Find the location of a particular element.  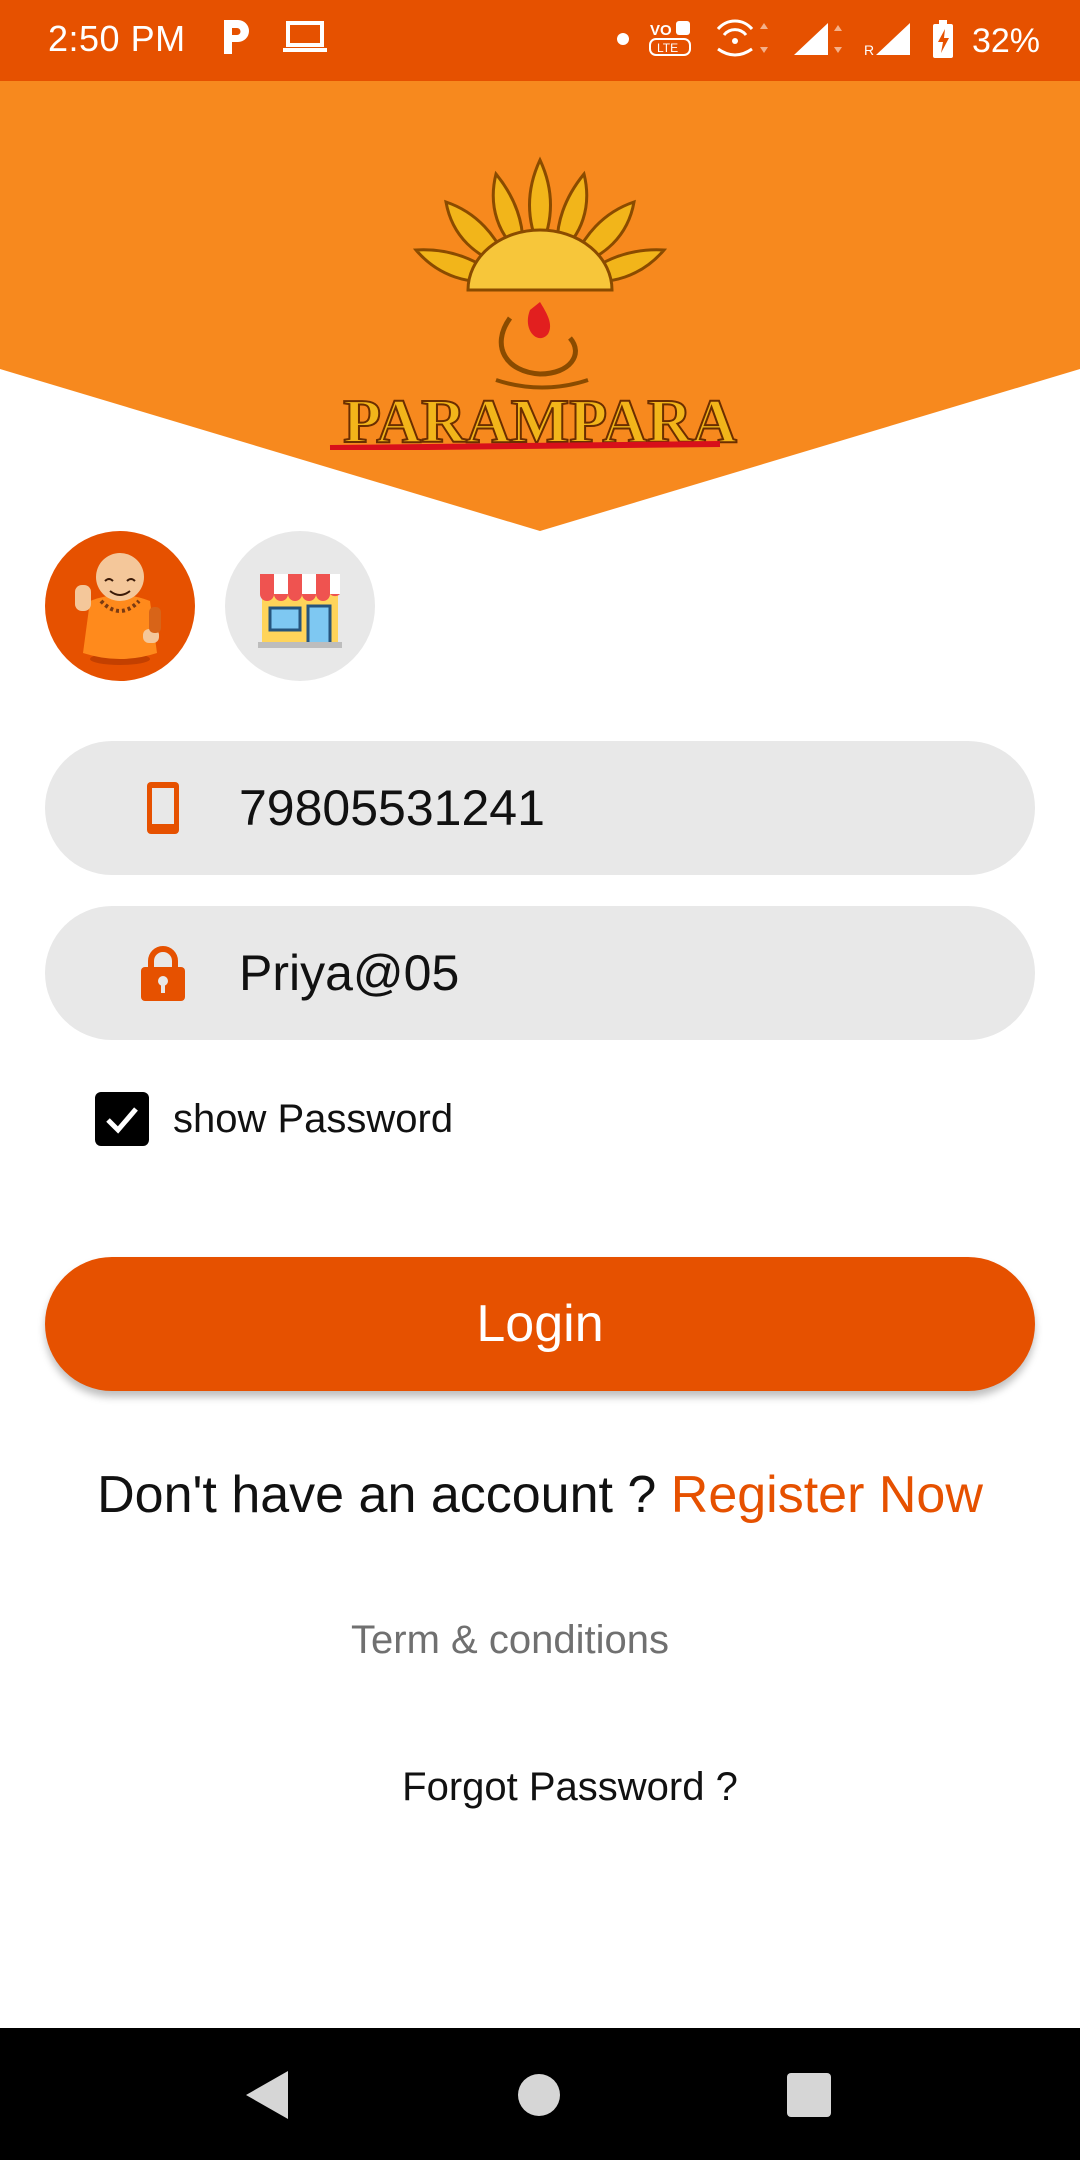

signal-icon is located at coordinates (818, 41).